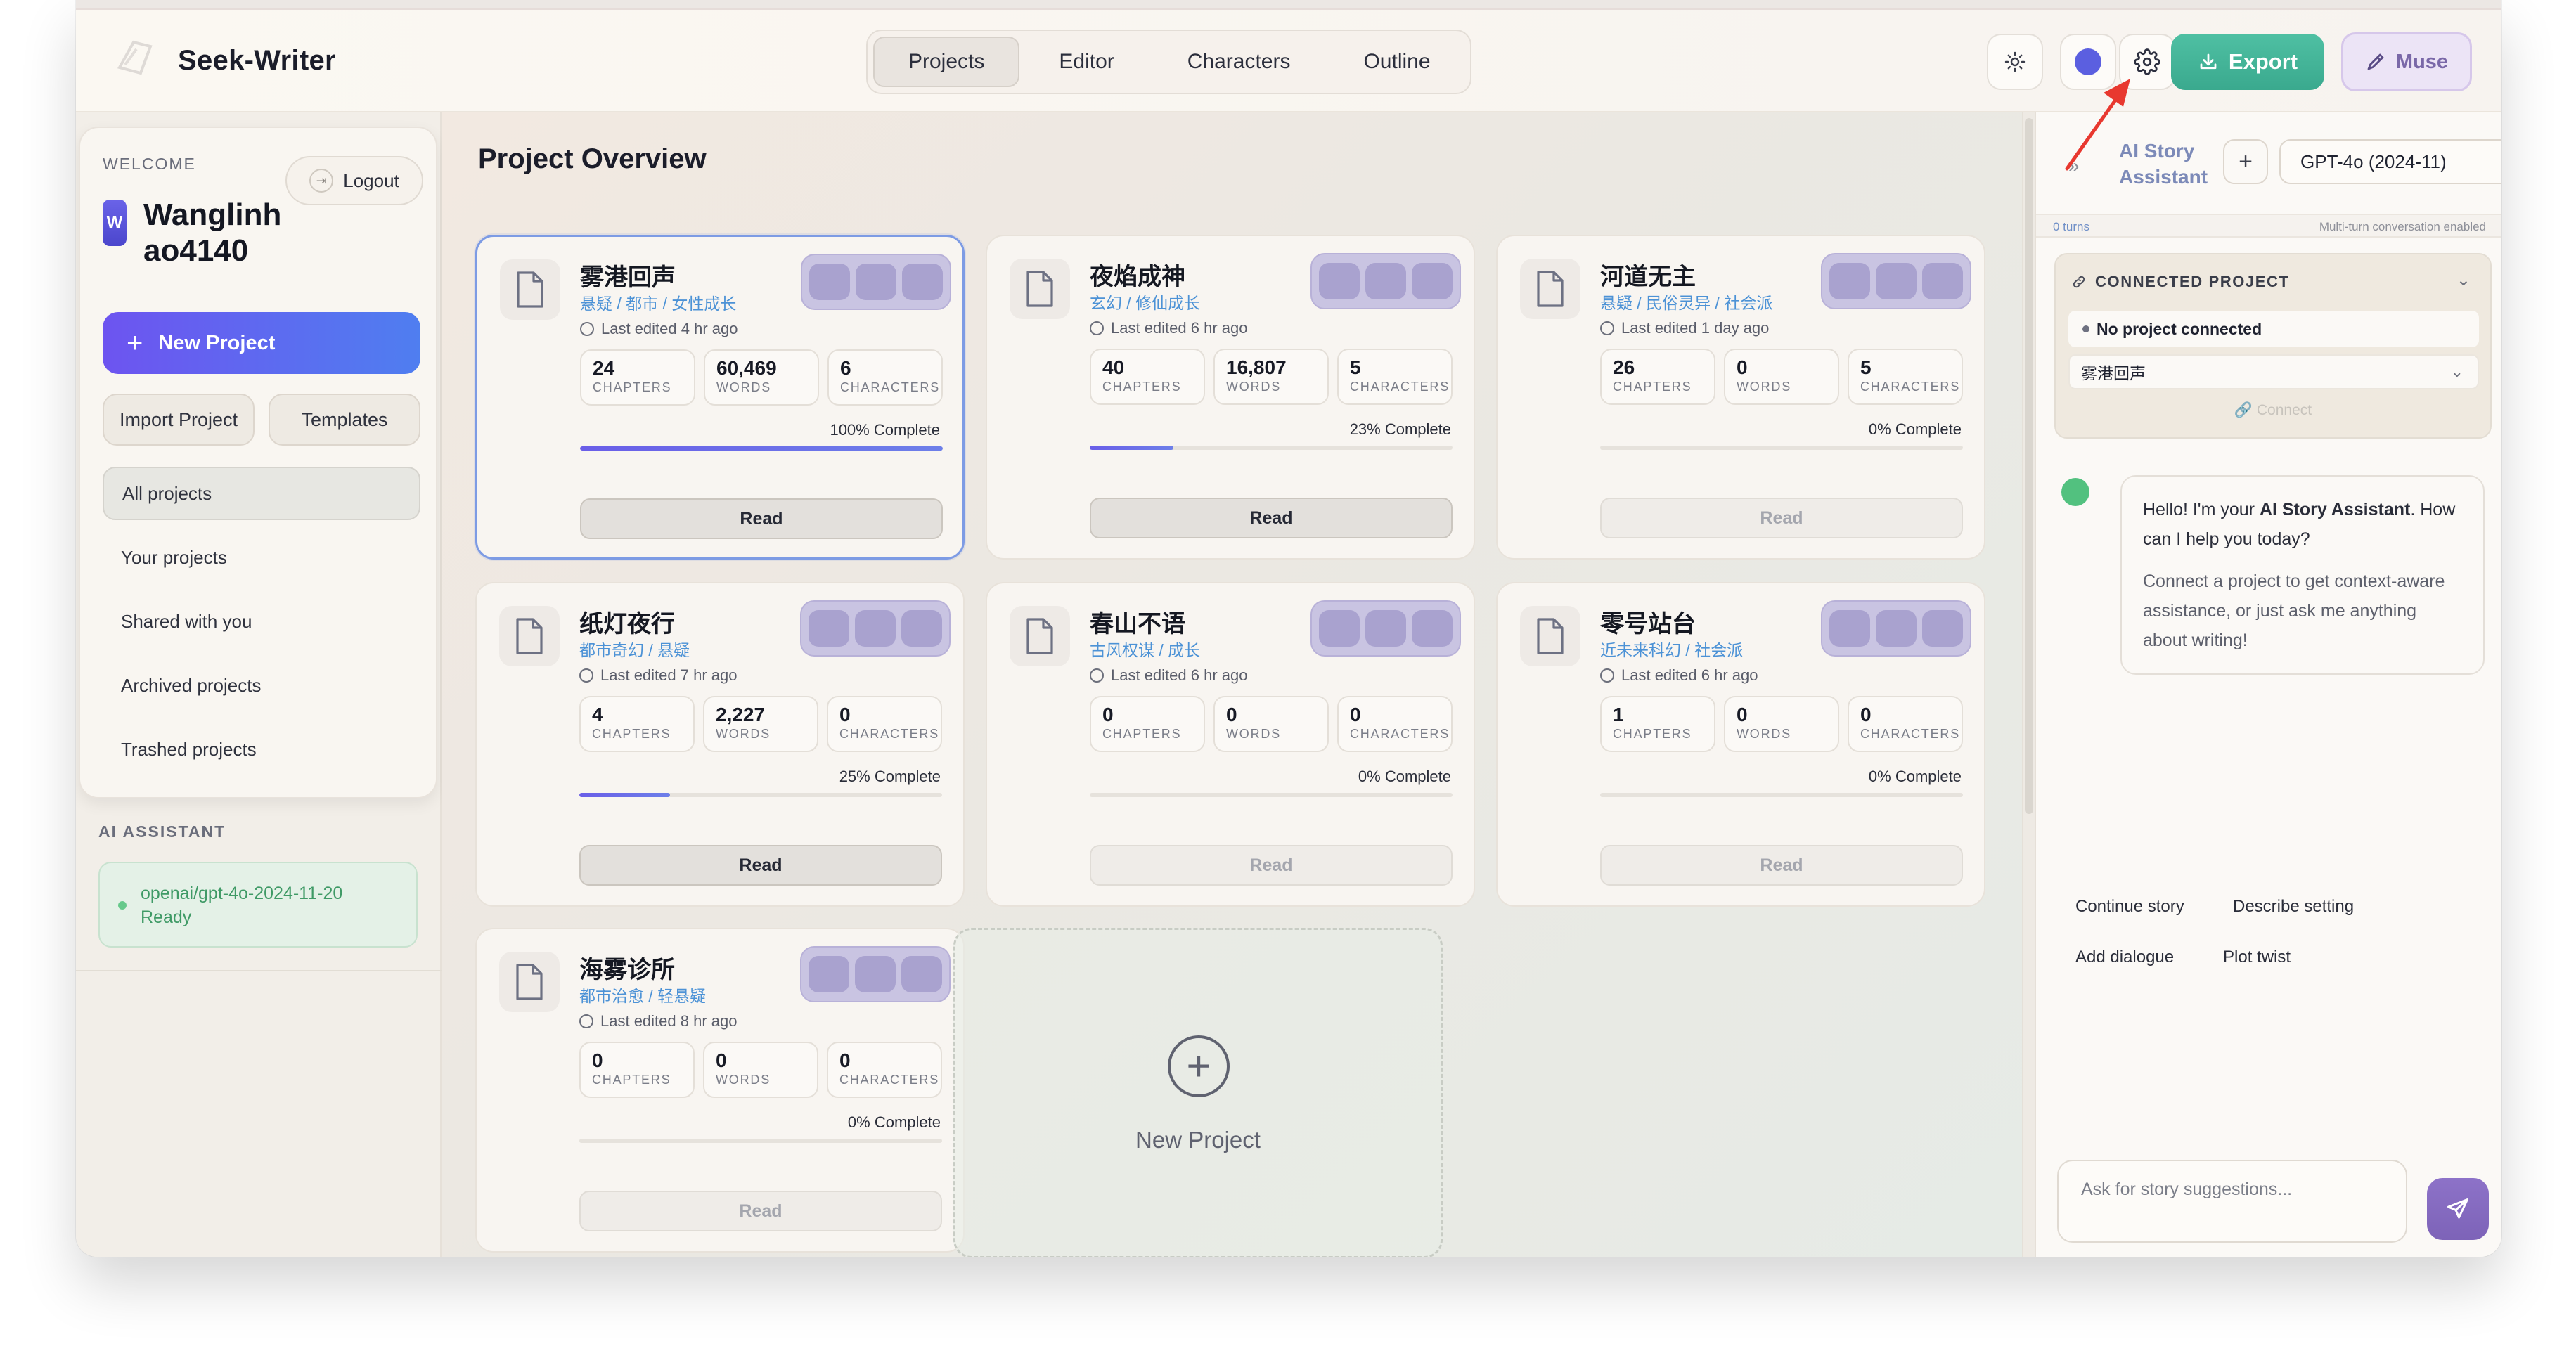 This screenshot has height=1358, width=2576. I want to click on ai-assistant-heading: AI ASSISTANT, so click(162, 831).